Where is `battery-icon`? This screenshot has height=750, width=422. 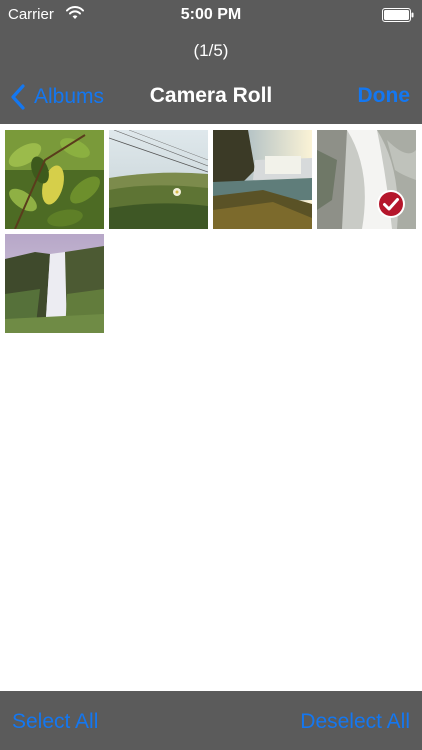
battery-icon is located at coordinates (398, 15).